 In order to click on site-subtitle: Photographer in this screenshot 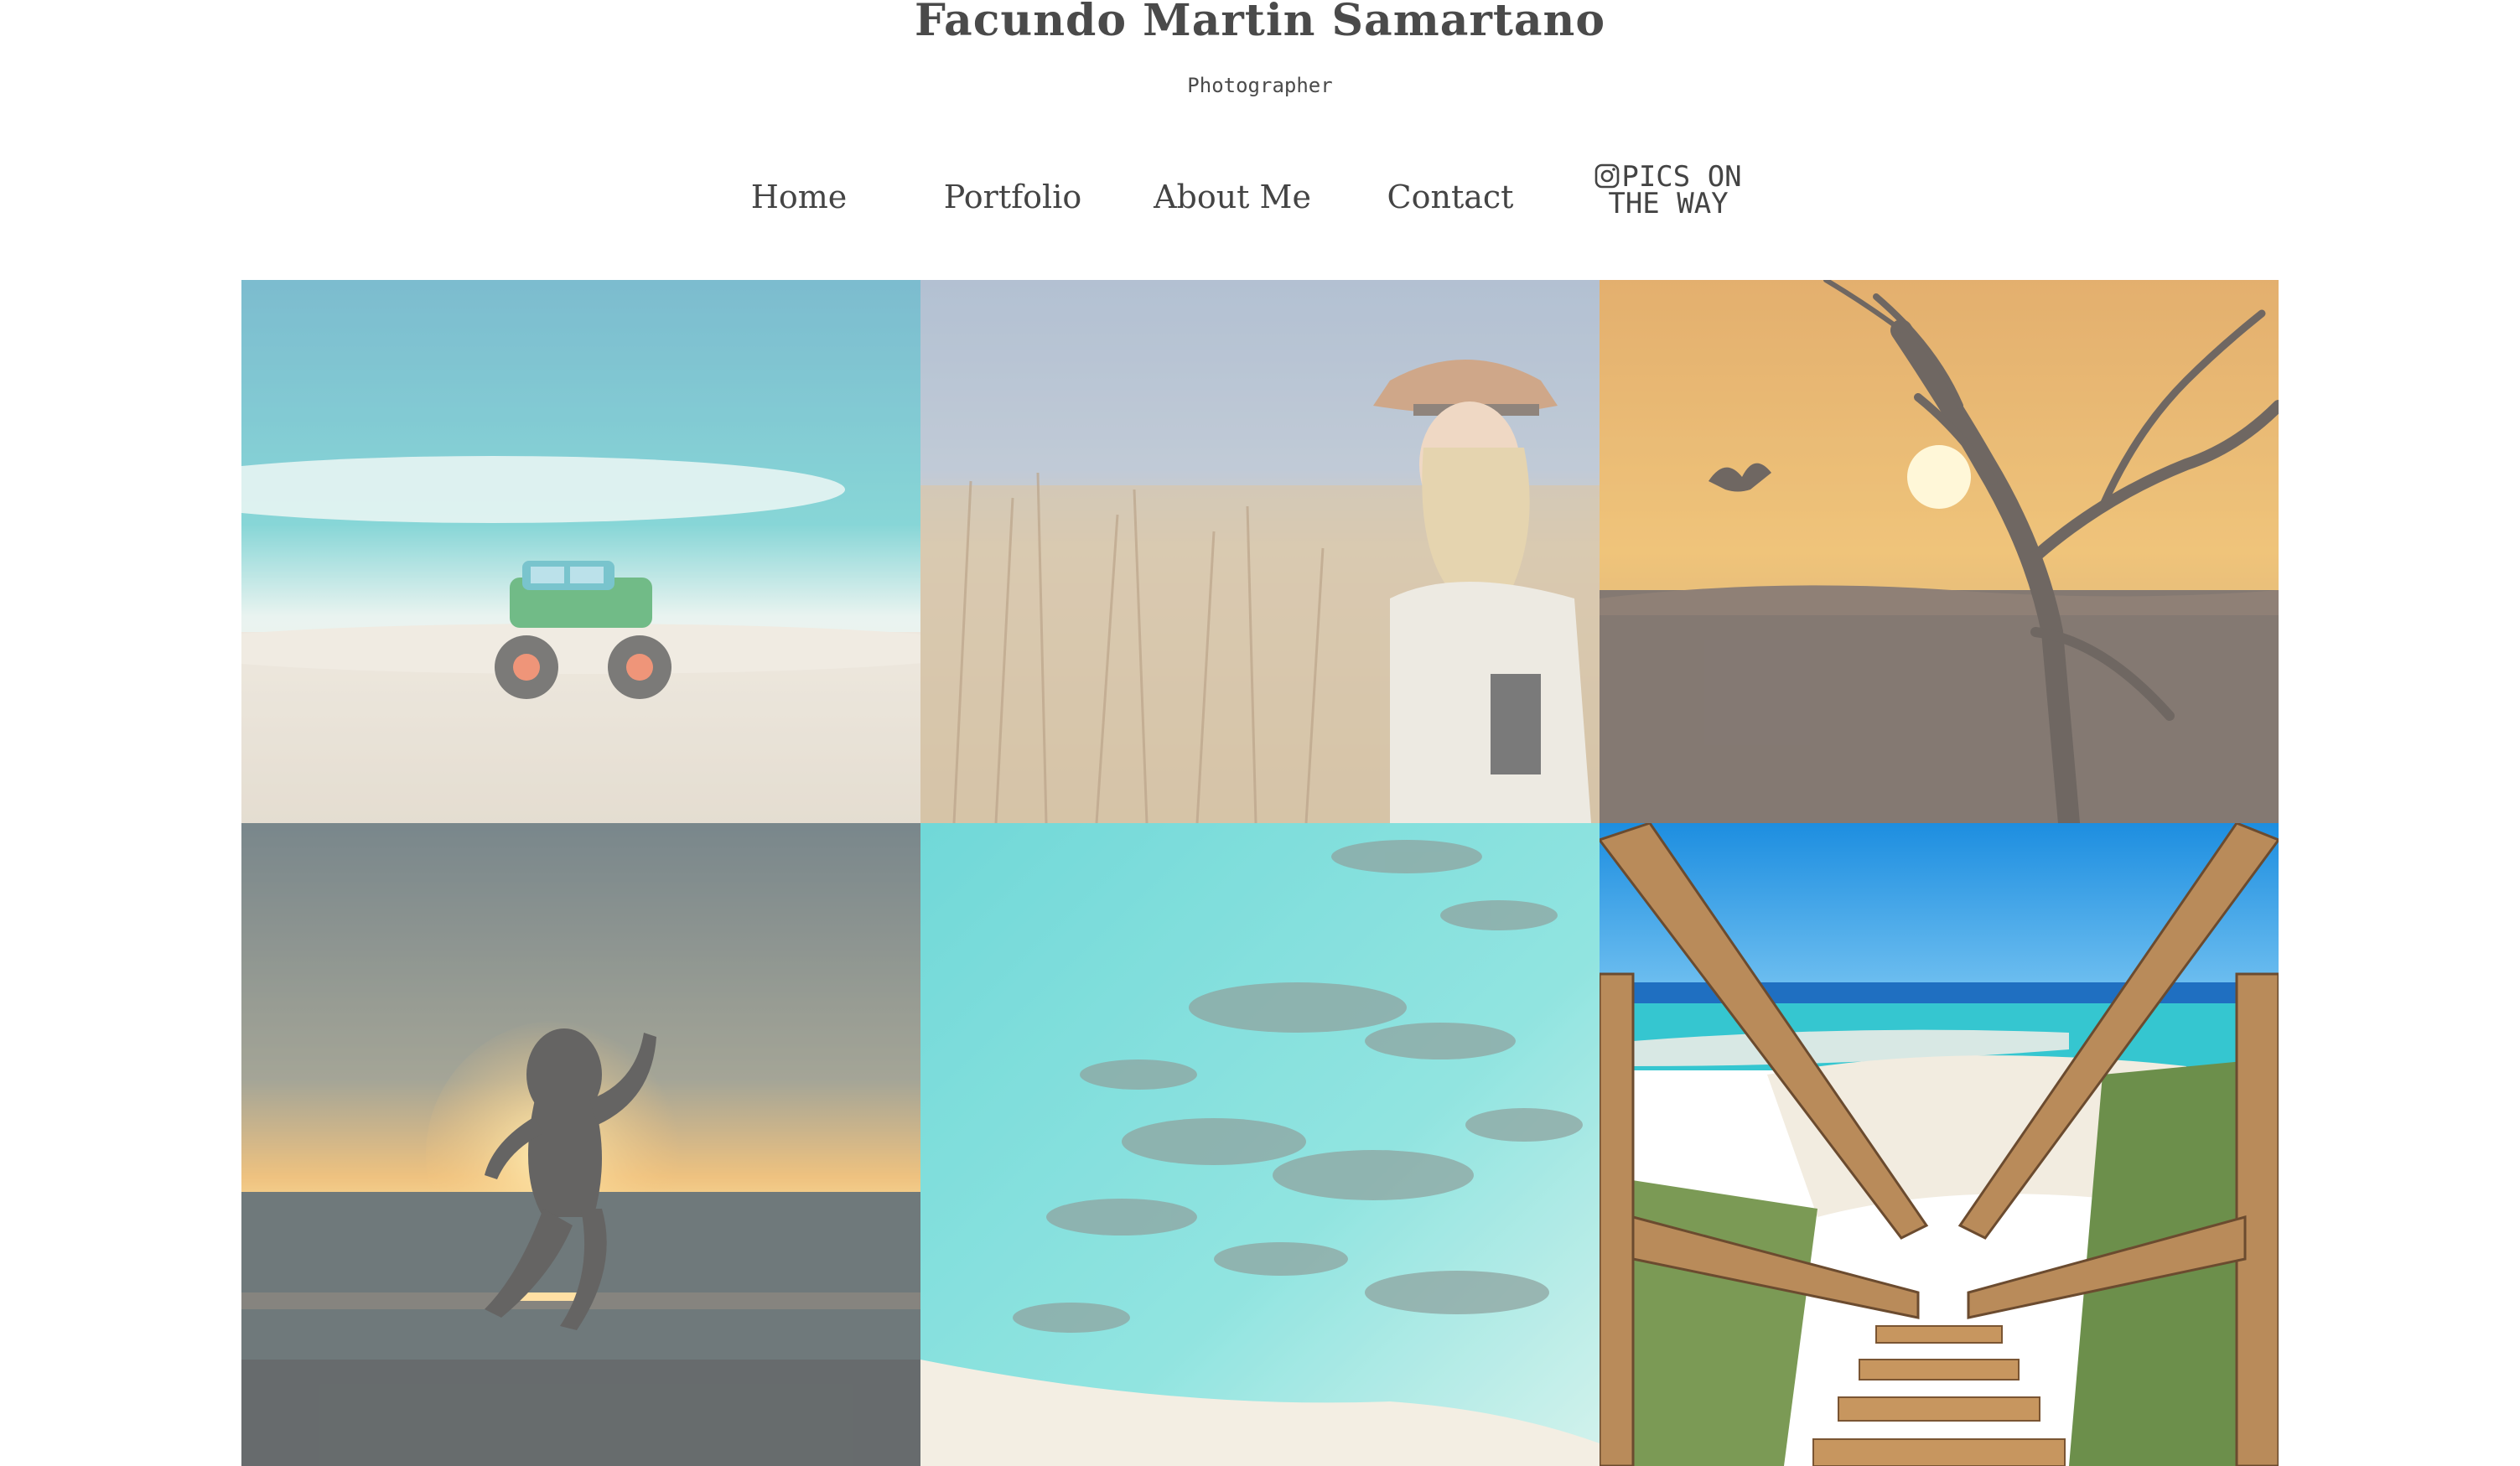, I will do `click(1260, 85)`.